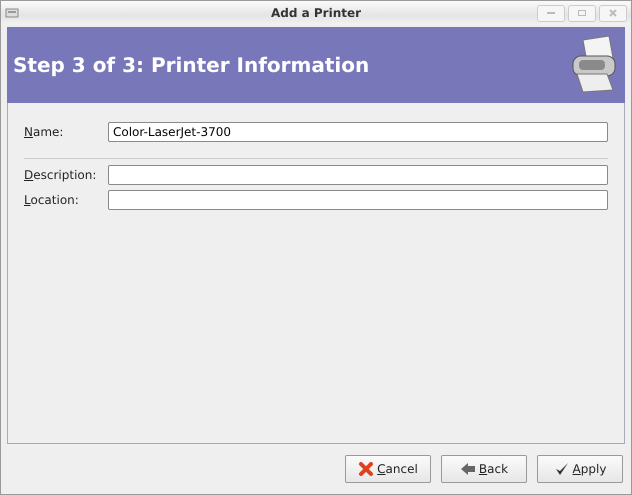  I want to click on cross-icon, so click(366, 469).